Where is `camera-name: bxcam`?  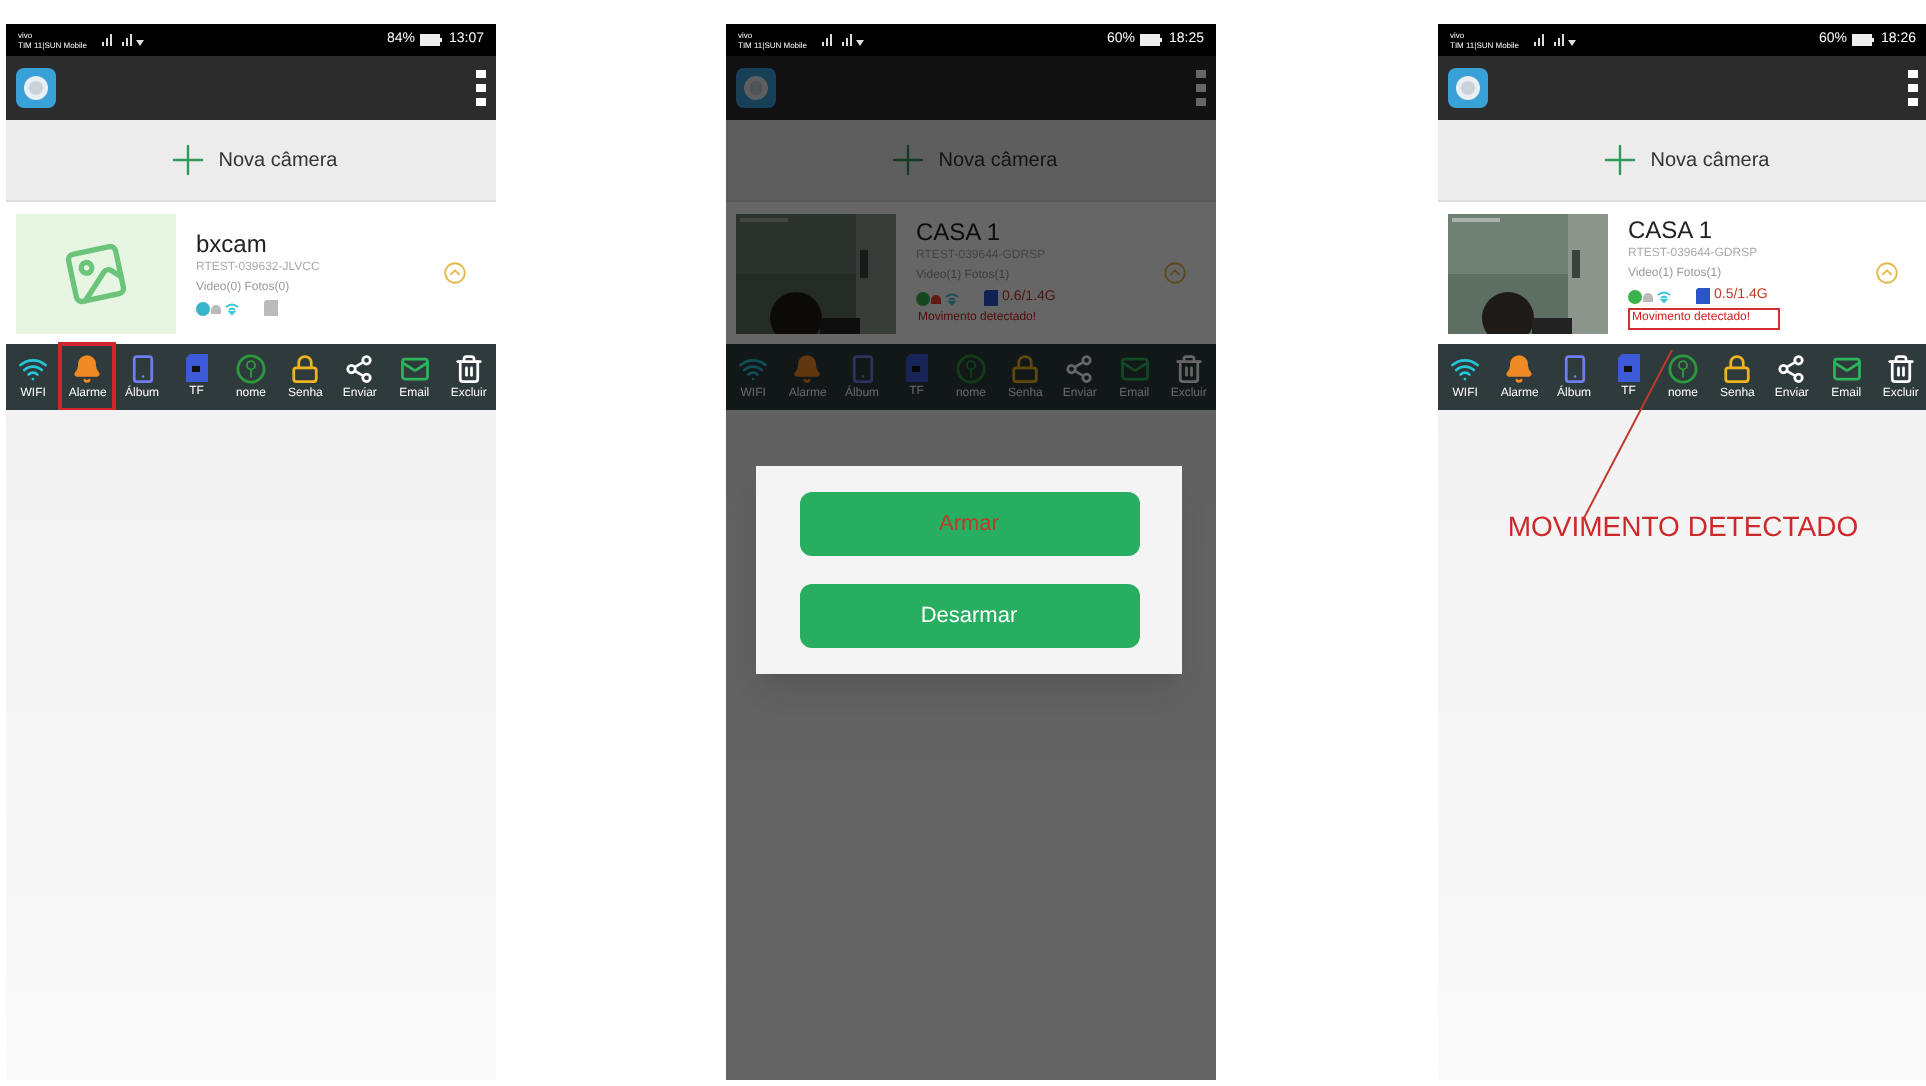 camera-name: bxcam is located at coordinates (232, 244).